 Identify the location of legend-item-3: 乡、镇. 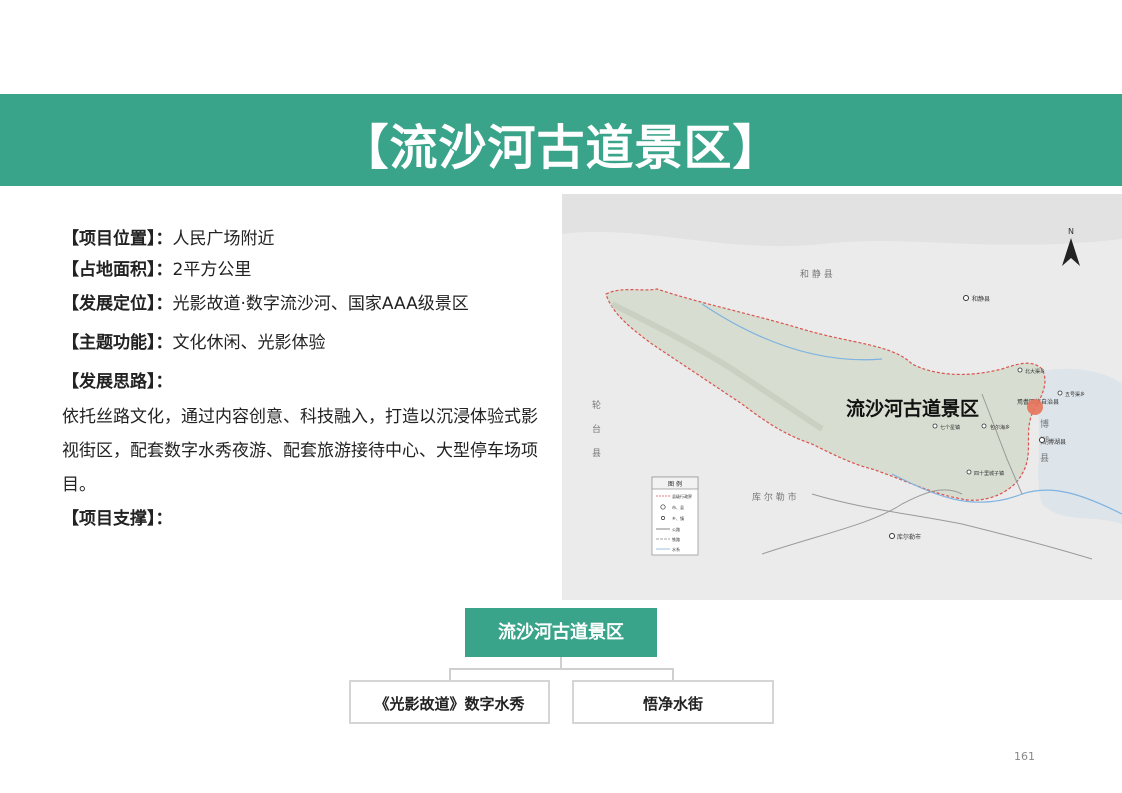
(678, 518).